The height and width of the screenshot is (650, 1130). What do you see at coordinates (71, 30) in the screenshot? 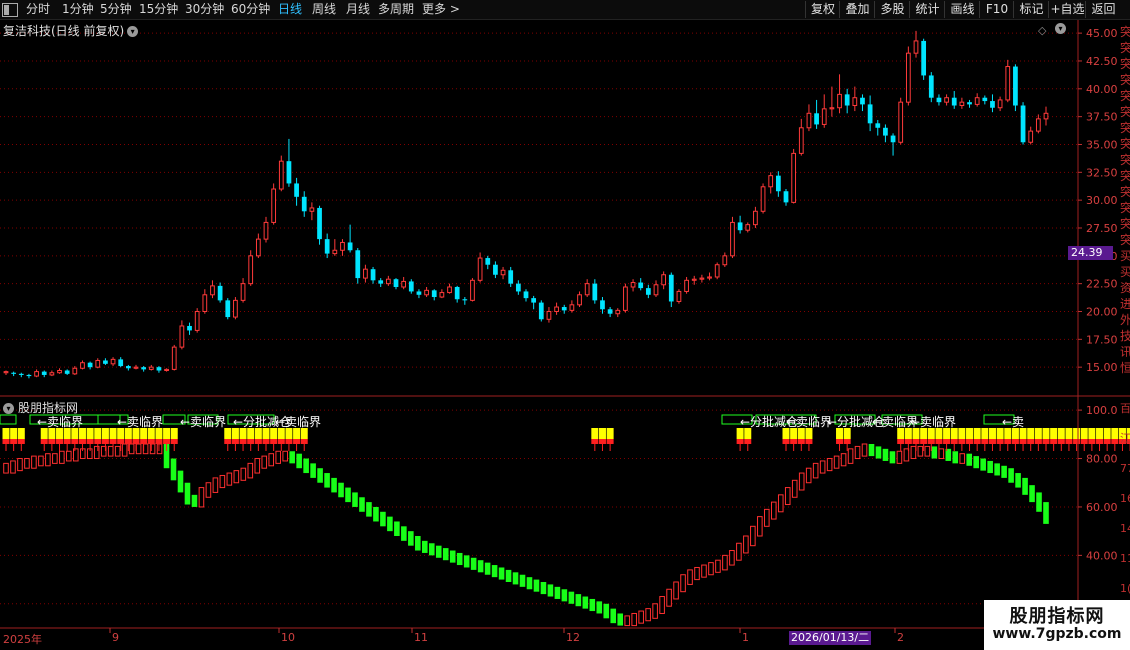
I see `stock-title: 复洁科技(日线 前复权) ▾` at bounding box center [71, 30].